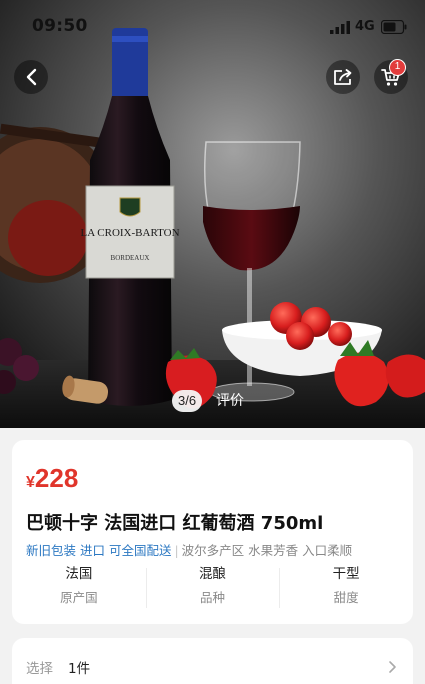 The image size is (425, 684). Describe the element at coordinates (99, 550) in the screenshot. I see `service-tags: 新旧包装 进口 可全国配送` at that location.